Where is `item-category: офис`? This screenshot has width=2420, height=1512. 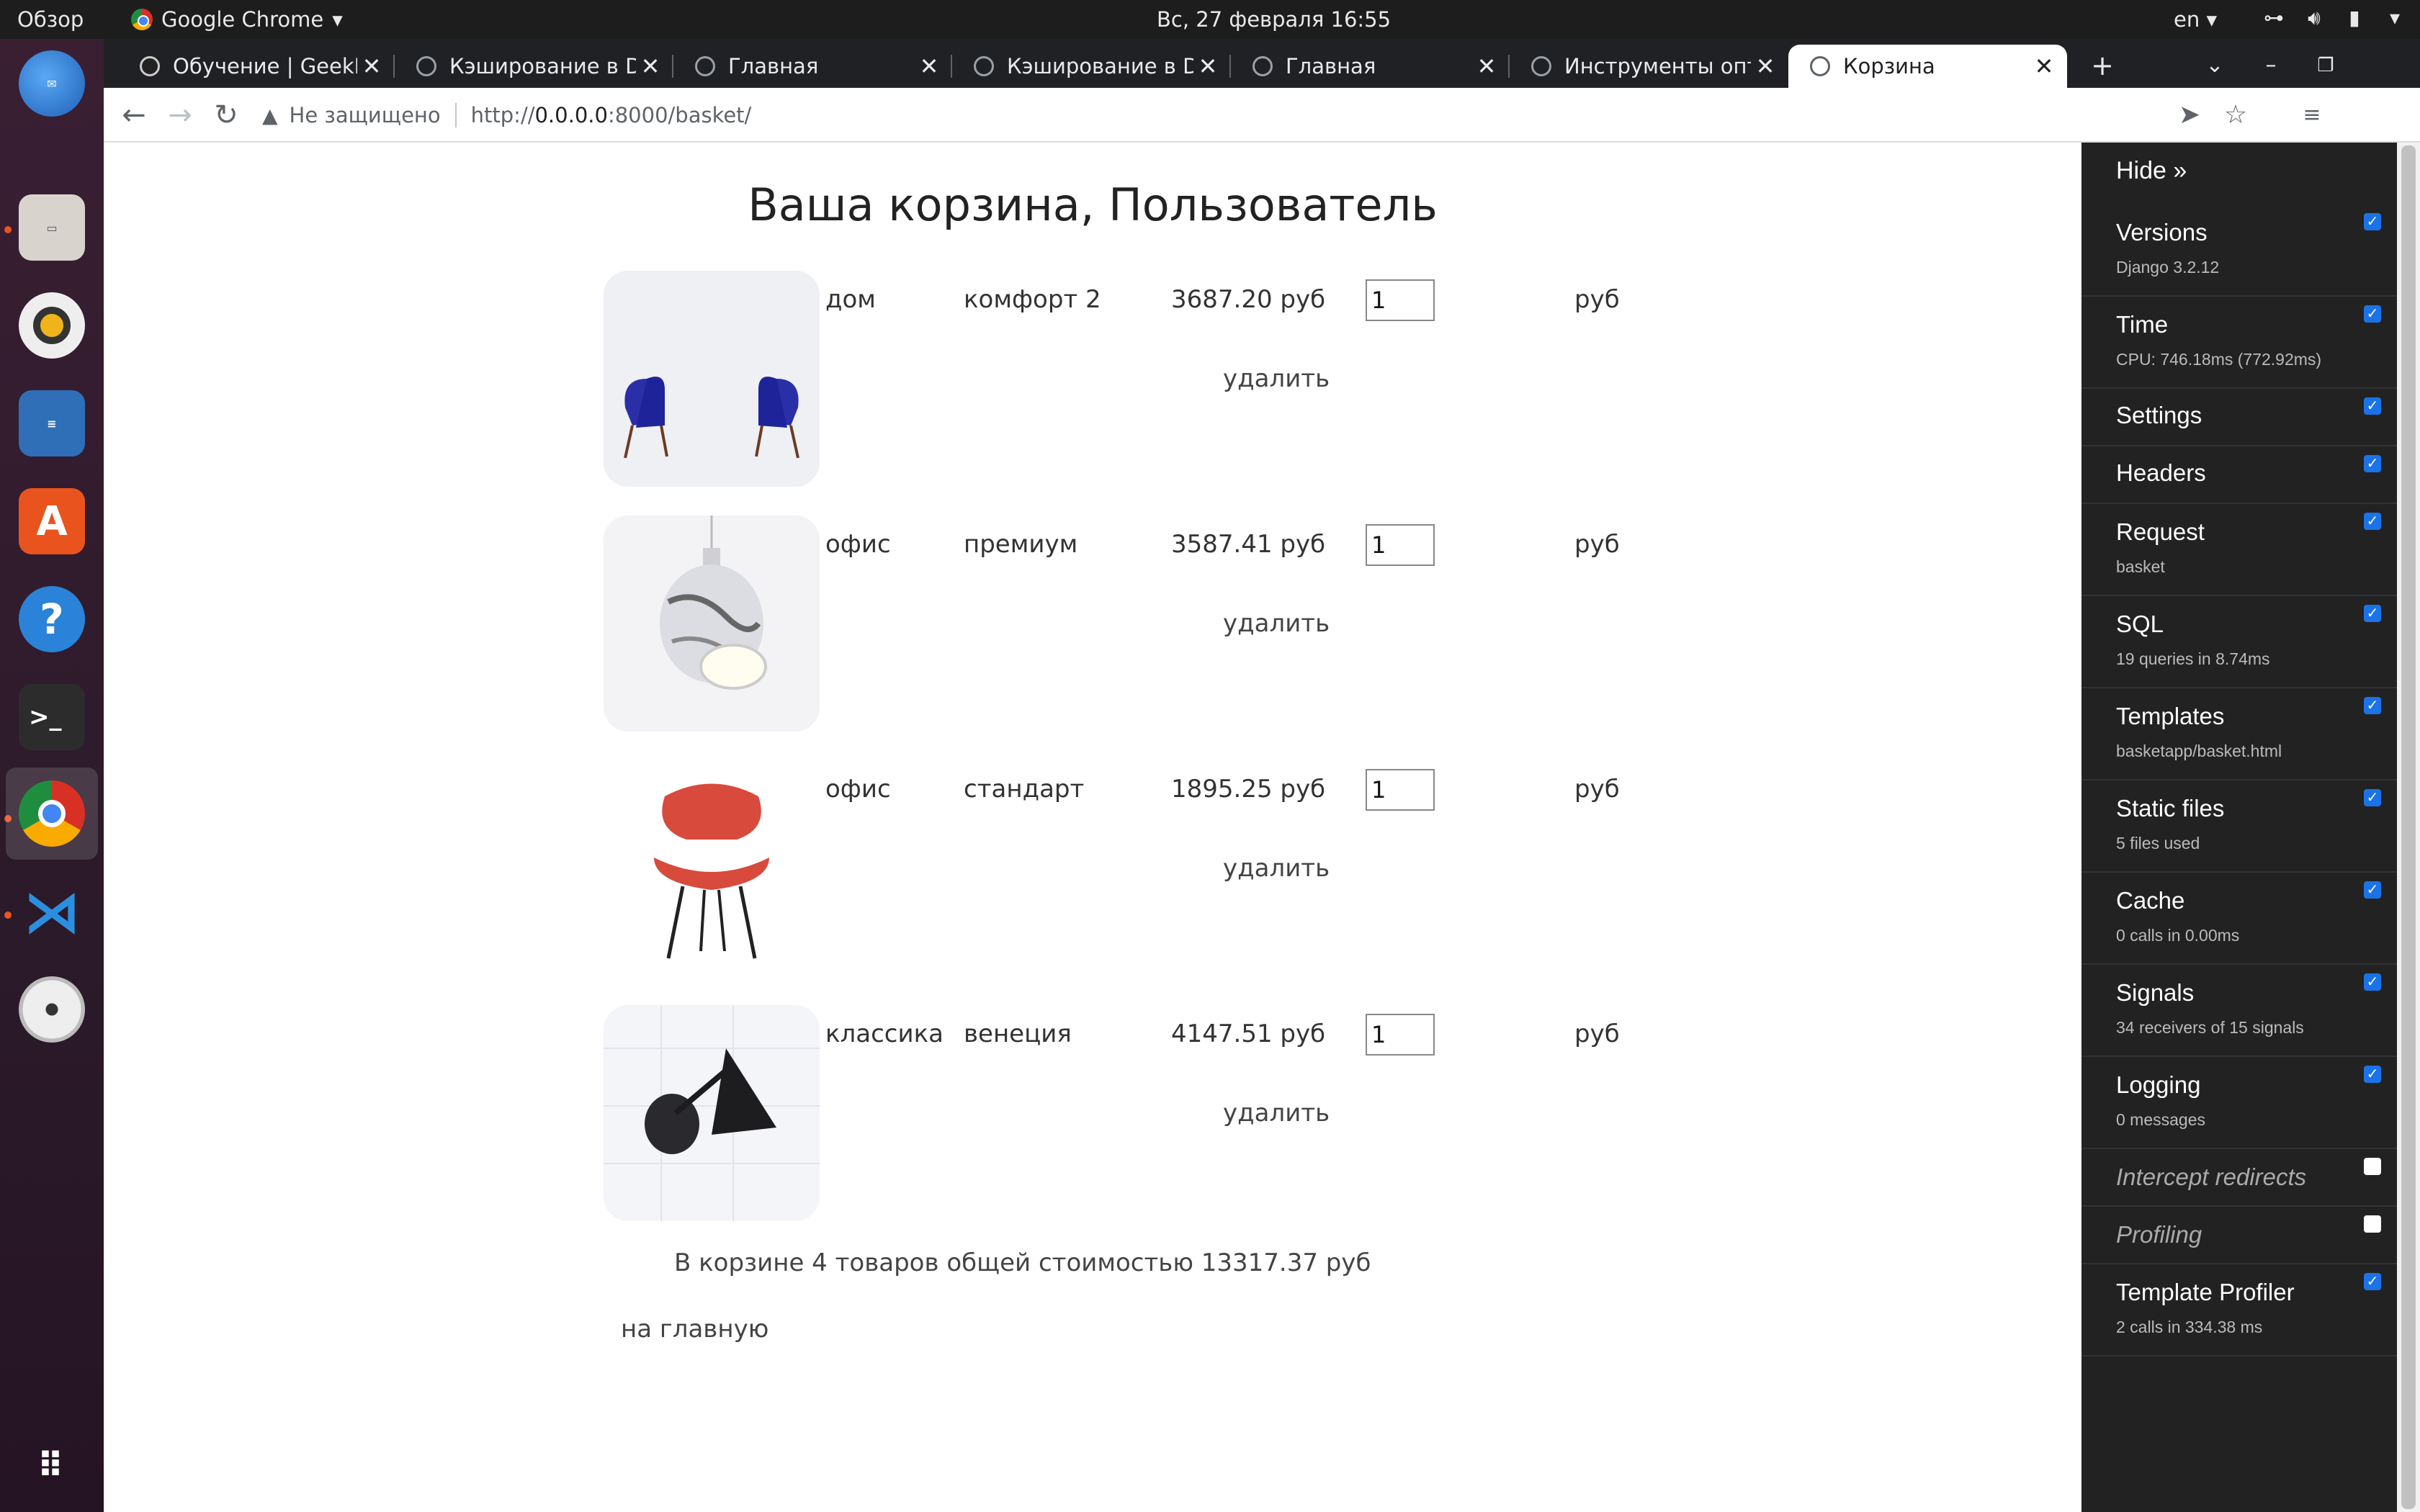 item-category: офис is located at coordinates (858, 789).